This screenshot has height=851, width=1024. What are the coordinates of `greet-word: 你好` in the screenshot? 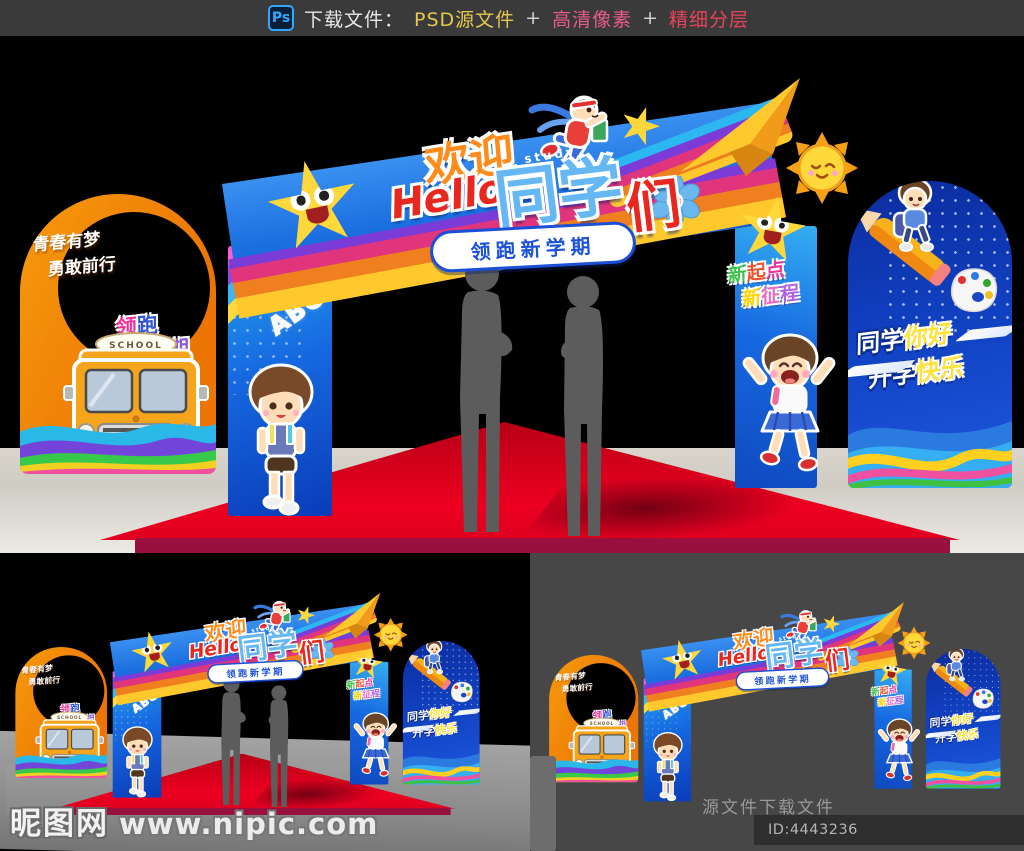 It's located at (927, 336).